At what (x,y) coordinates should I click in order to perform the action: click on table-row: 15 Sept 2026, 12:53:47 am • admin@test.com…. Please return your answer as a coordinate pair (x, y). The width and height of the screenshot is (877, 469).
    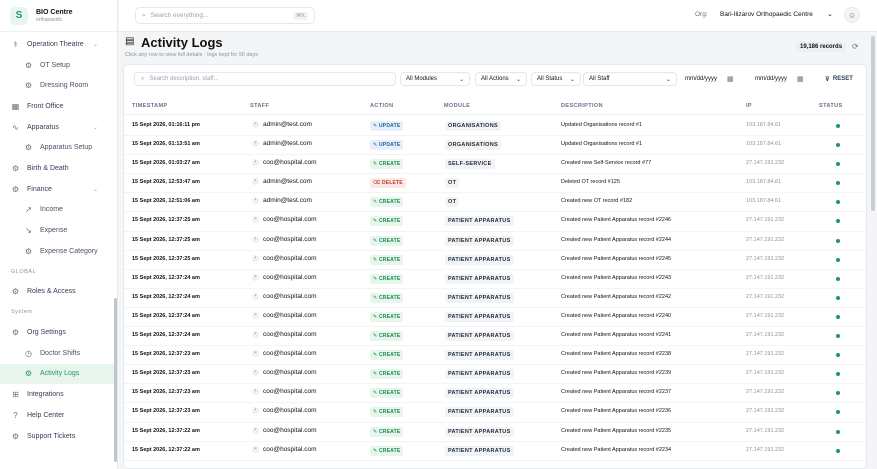
    Looking at the image, I should click on (495, 184).